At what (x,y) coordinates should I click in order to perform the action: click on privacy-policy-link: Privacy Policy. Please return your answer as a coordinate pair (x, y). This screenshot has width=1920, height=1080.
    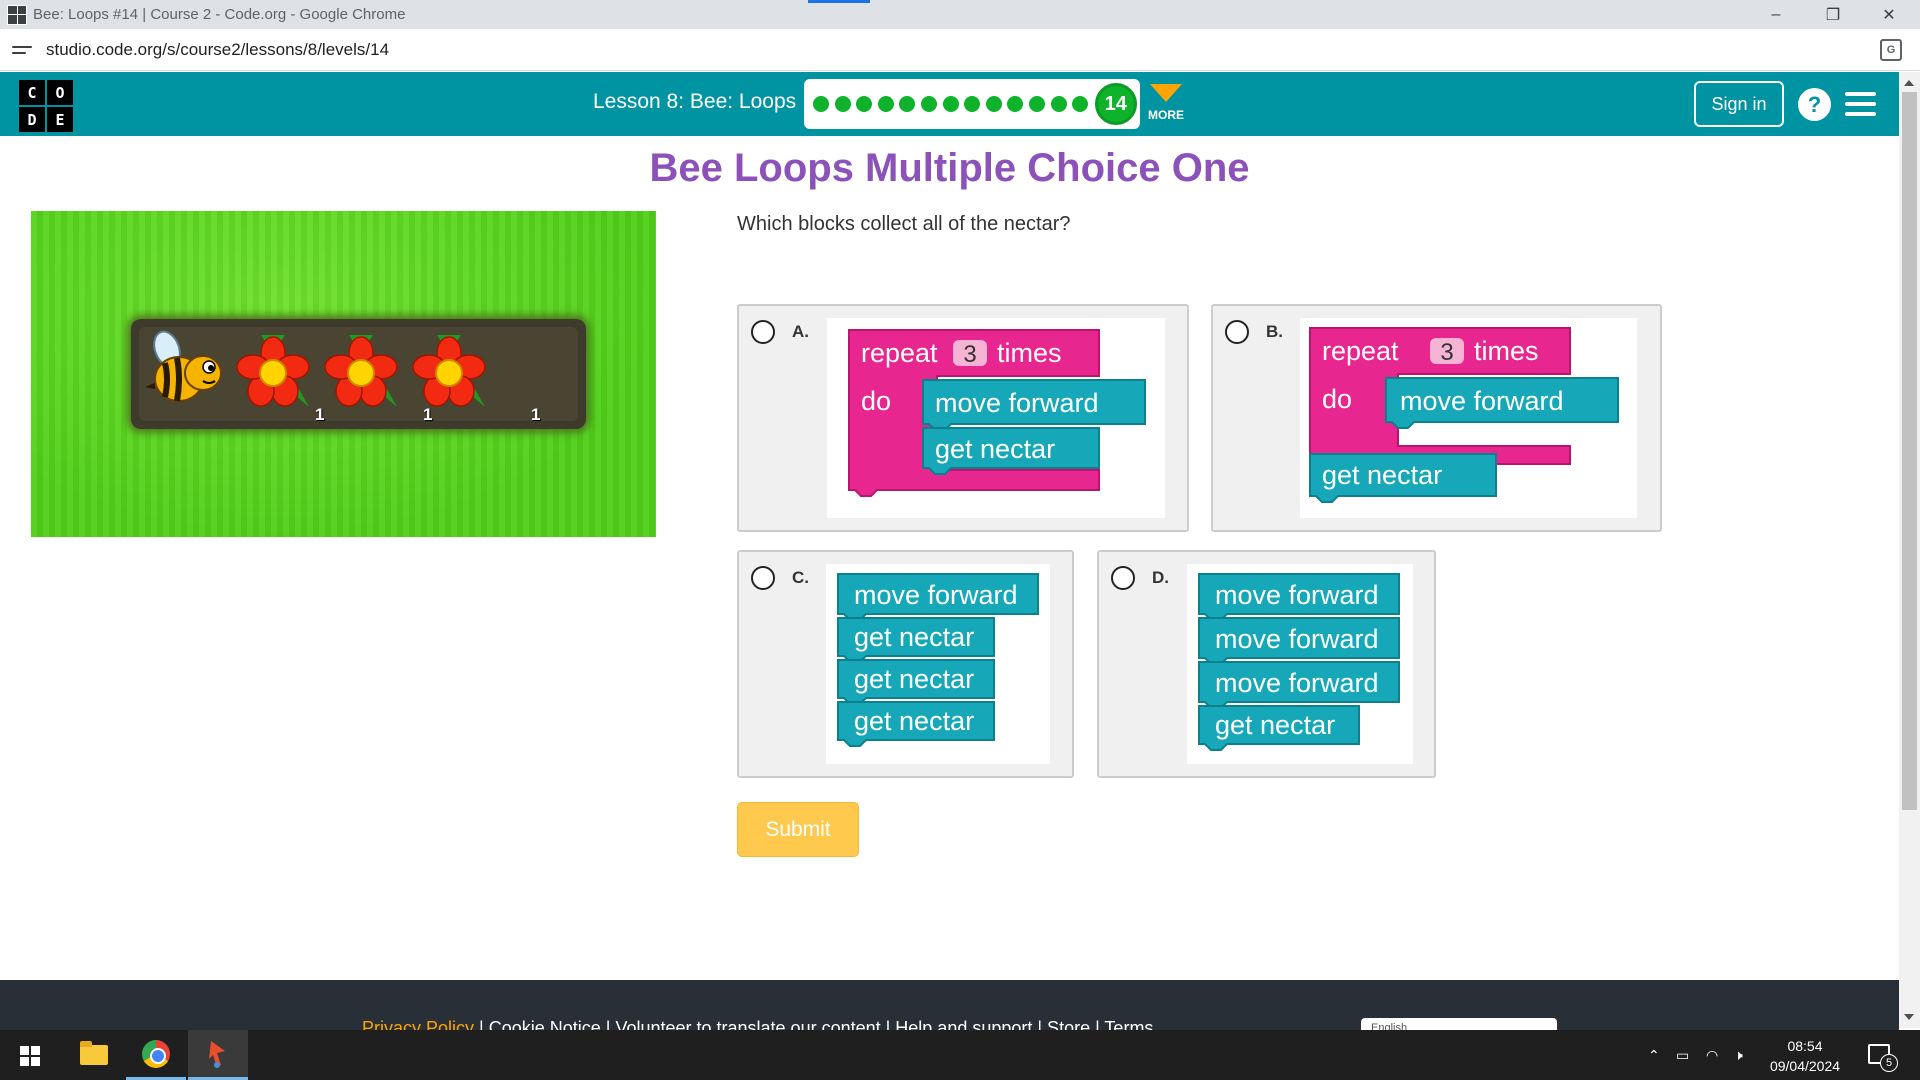
    Looking at the image, I should click on (418, 1024).